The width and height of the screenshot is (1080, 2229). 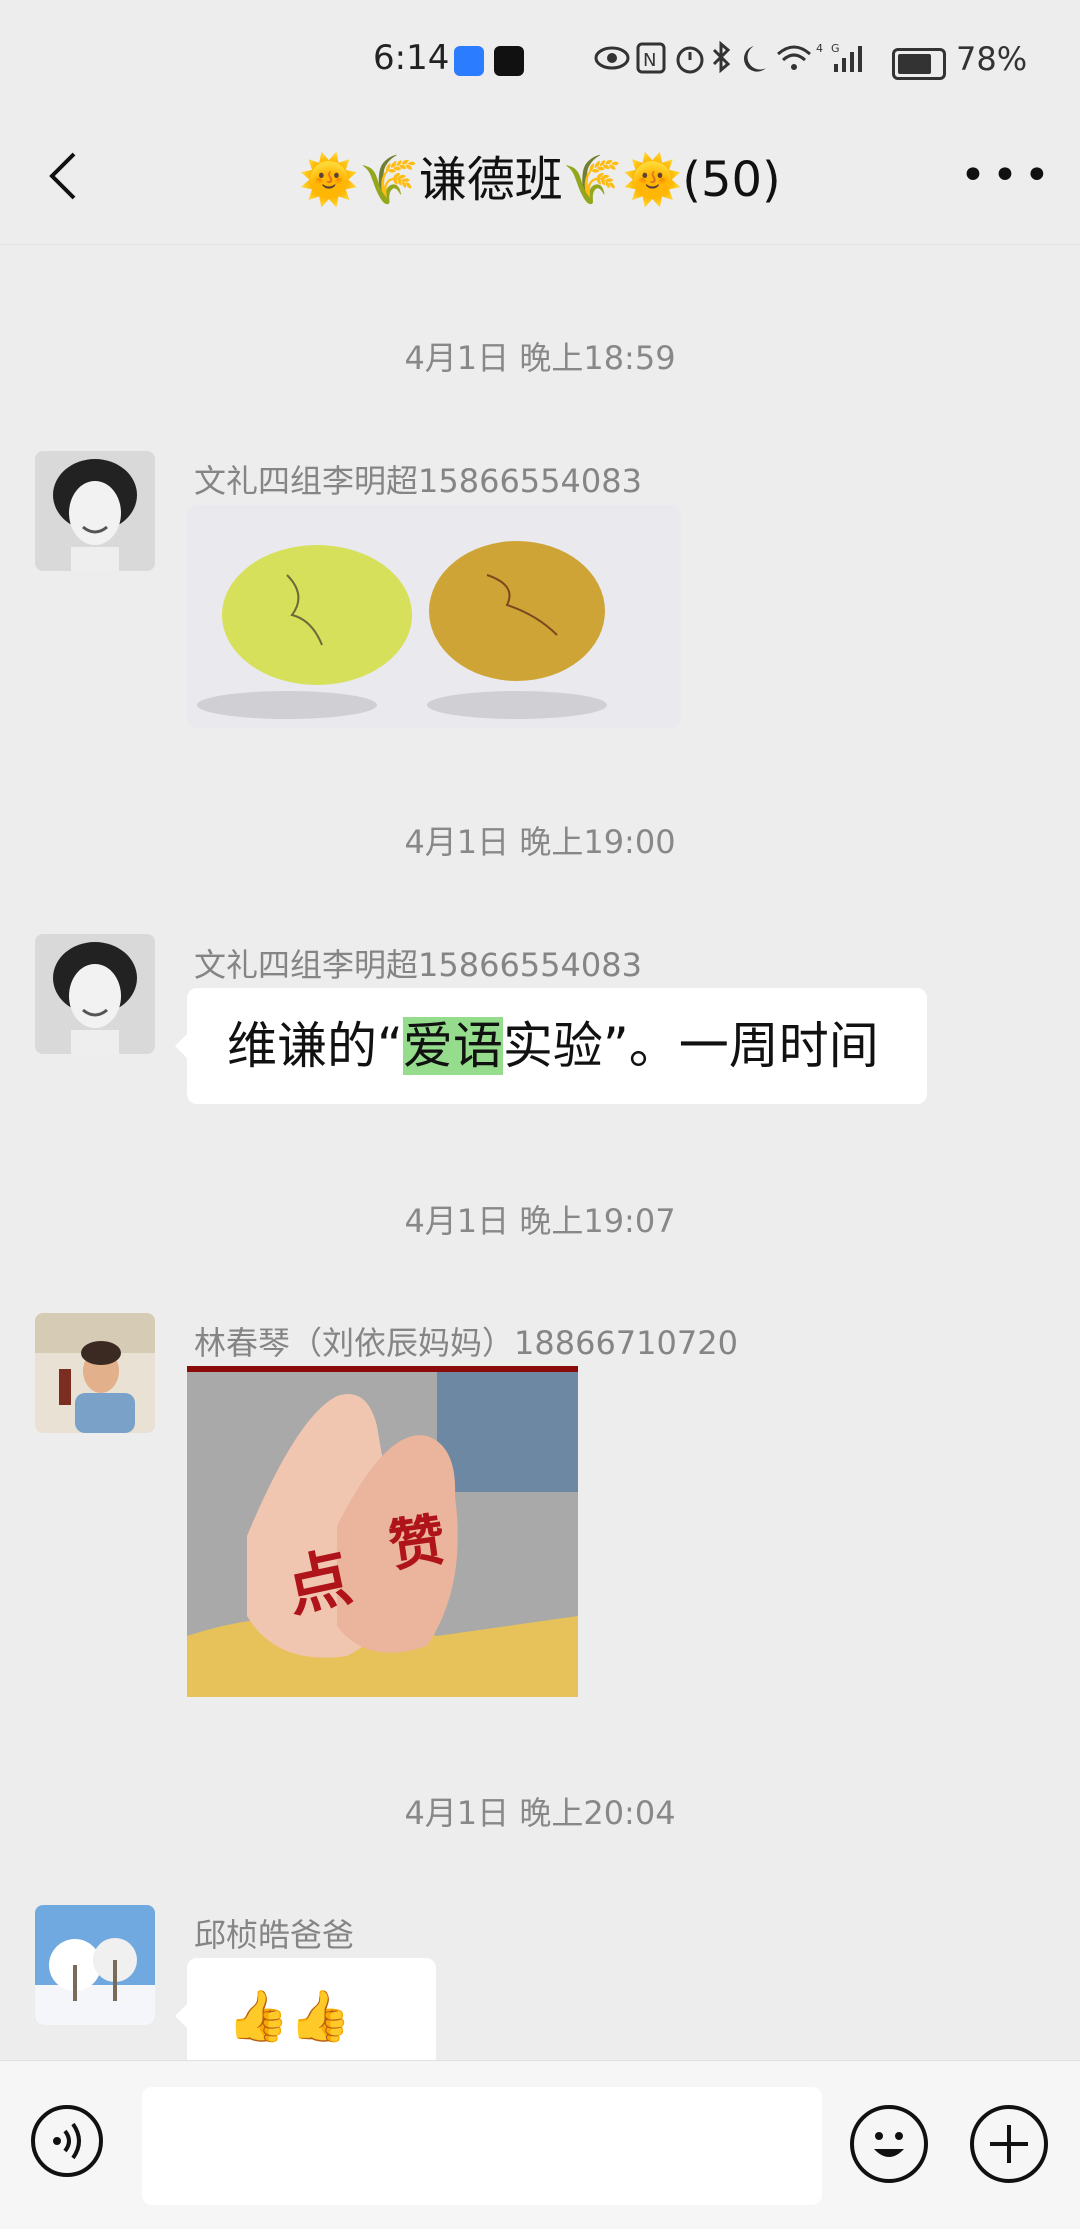 I want to click on message-timestamp: 4月1日 晚上18:59, so click(x=540, y=358).